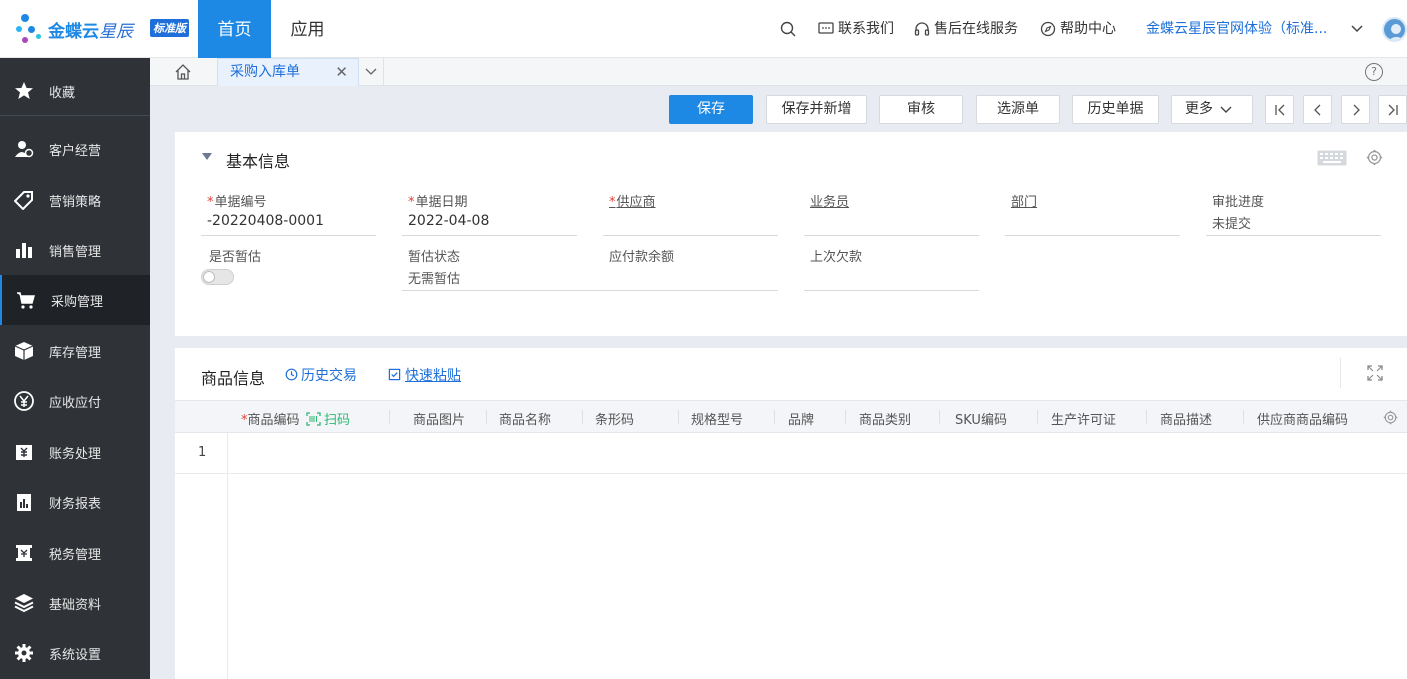  What do you see at coordinates (711, 109) in the screenshot?
I see `save-button: 保存` at bounding box center [711, 109].